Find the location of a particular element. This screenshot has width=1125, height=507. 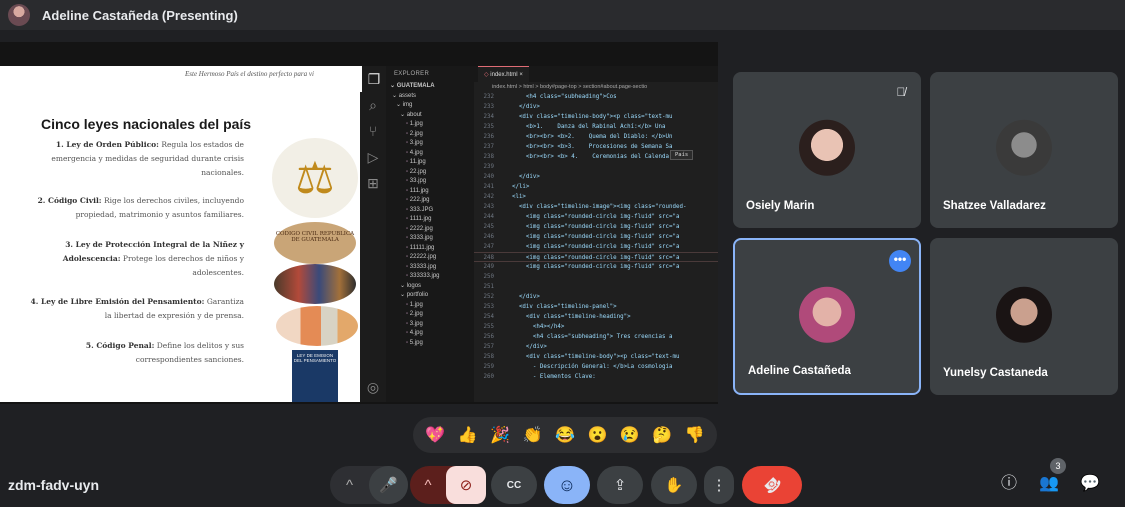

heart-reaction: 💖 is located at coordinates (435, 435).